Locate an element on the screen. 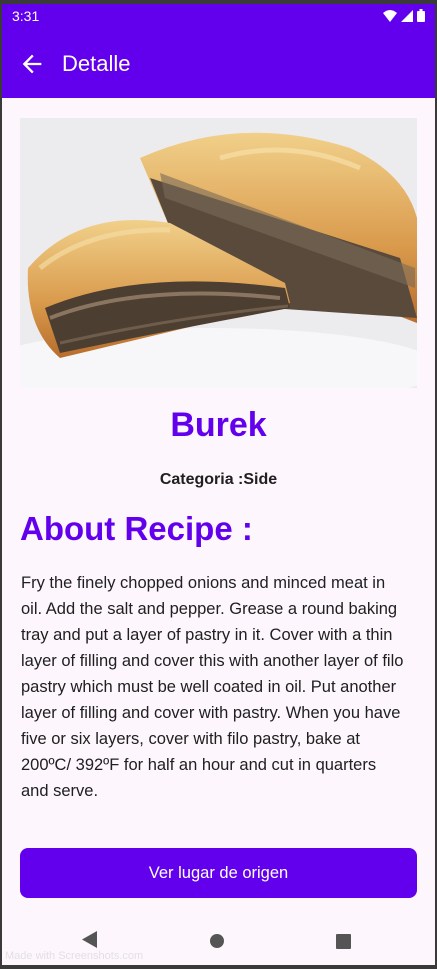 The width and height of the screenshot is (437, 969). status-icons is located at coordinates (404, 15).